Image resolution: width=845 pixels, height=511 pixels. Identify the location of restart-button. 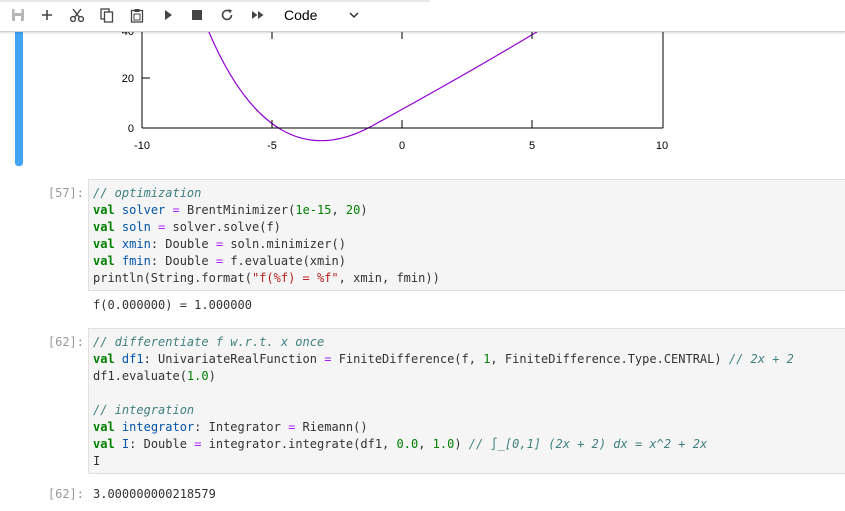
(227, 15).